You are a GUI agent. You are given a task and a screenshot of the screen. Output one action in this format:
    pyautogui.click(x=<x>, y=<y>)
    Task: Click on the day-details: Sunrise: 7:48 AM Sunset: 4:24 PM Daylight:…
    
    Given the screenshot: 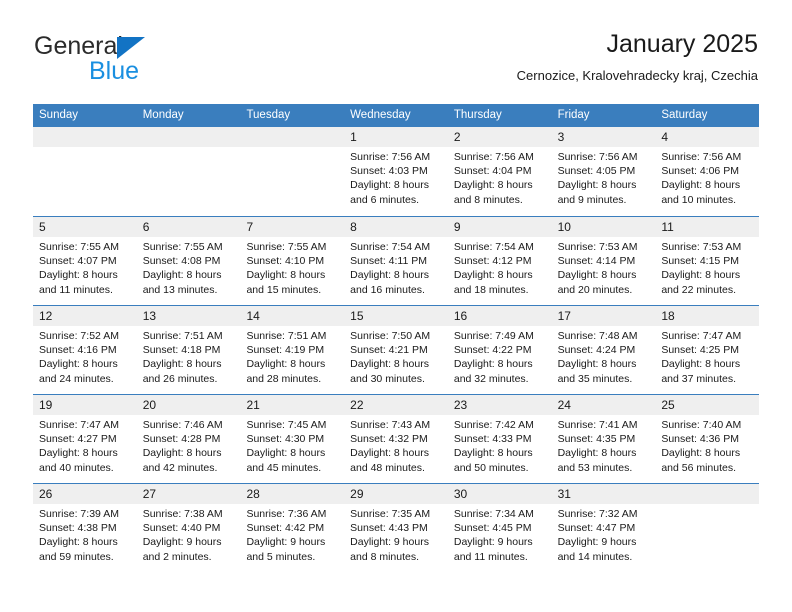 What is the action you would take?
    pyautogui.click(x=604, y=356)
    